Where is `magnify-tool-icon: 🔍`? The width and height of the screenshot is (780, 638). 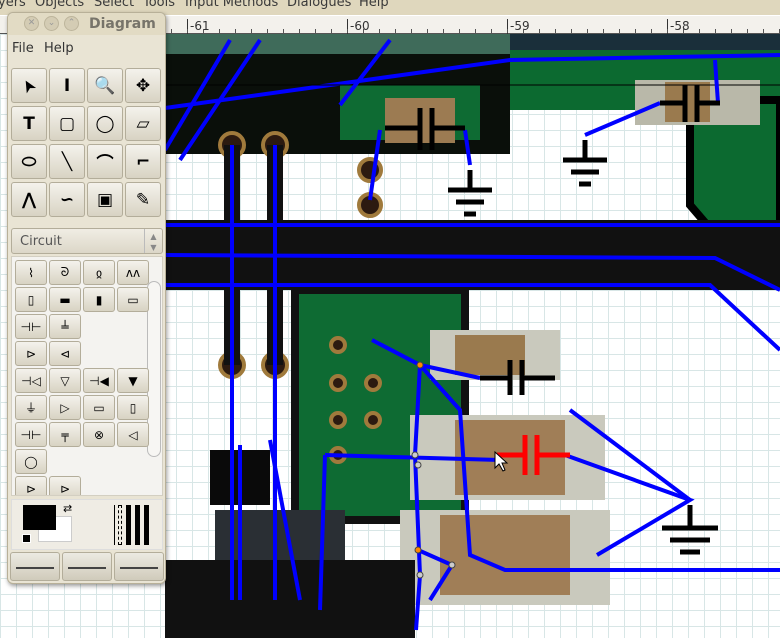 magnify-tool-icon: 🔍 is located at coordinates (105, 85).